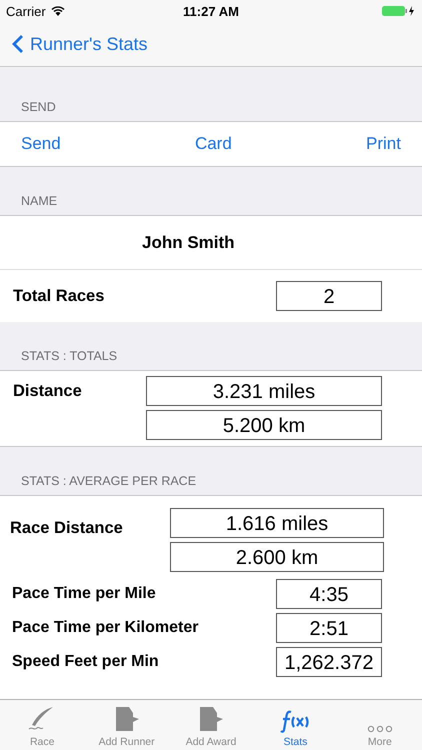 The height and width of the screenshot is (750, 422). What do you see at coordinates (295, 721) in the screenshot?
I see `function-icon` at bounding box center [295, 721].